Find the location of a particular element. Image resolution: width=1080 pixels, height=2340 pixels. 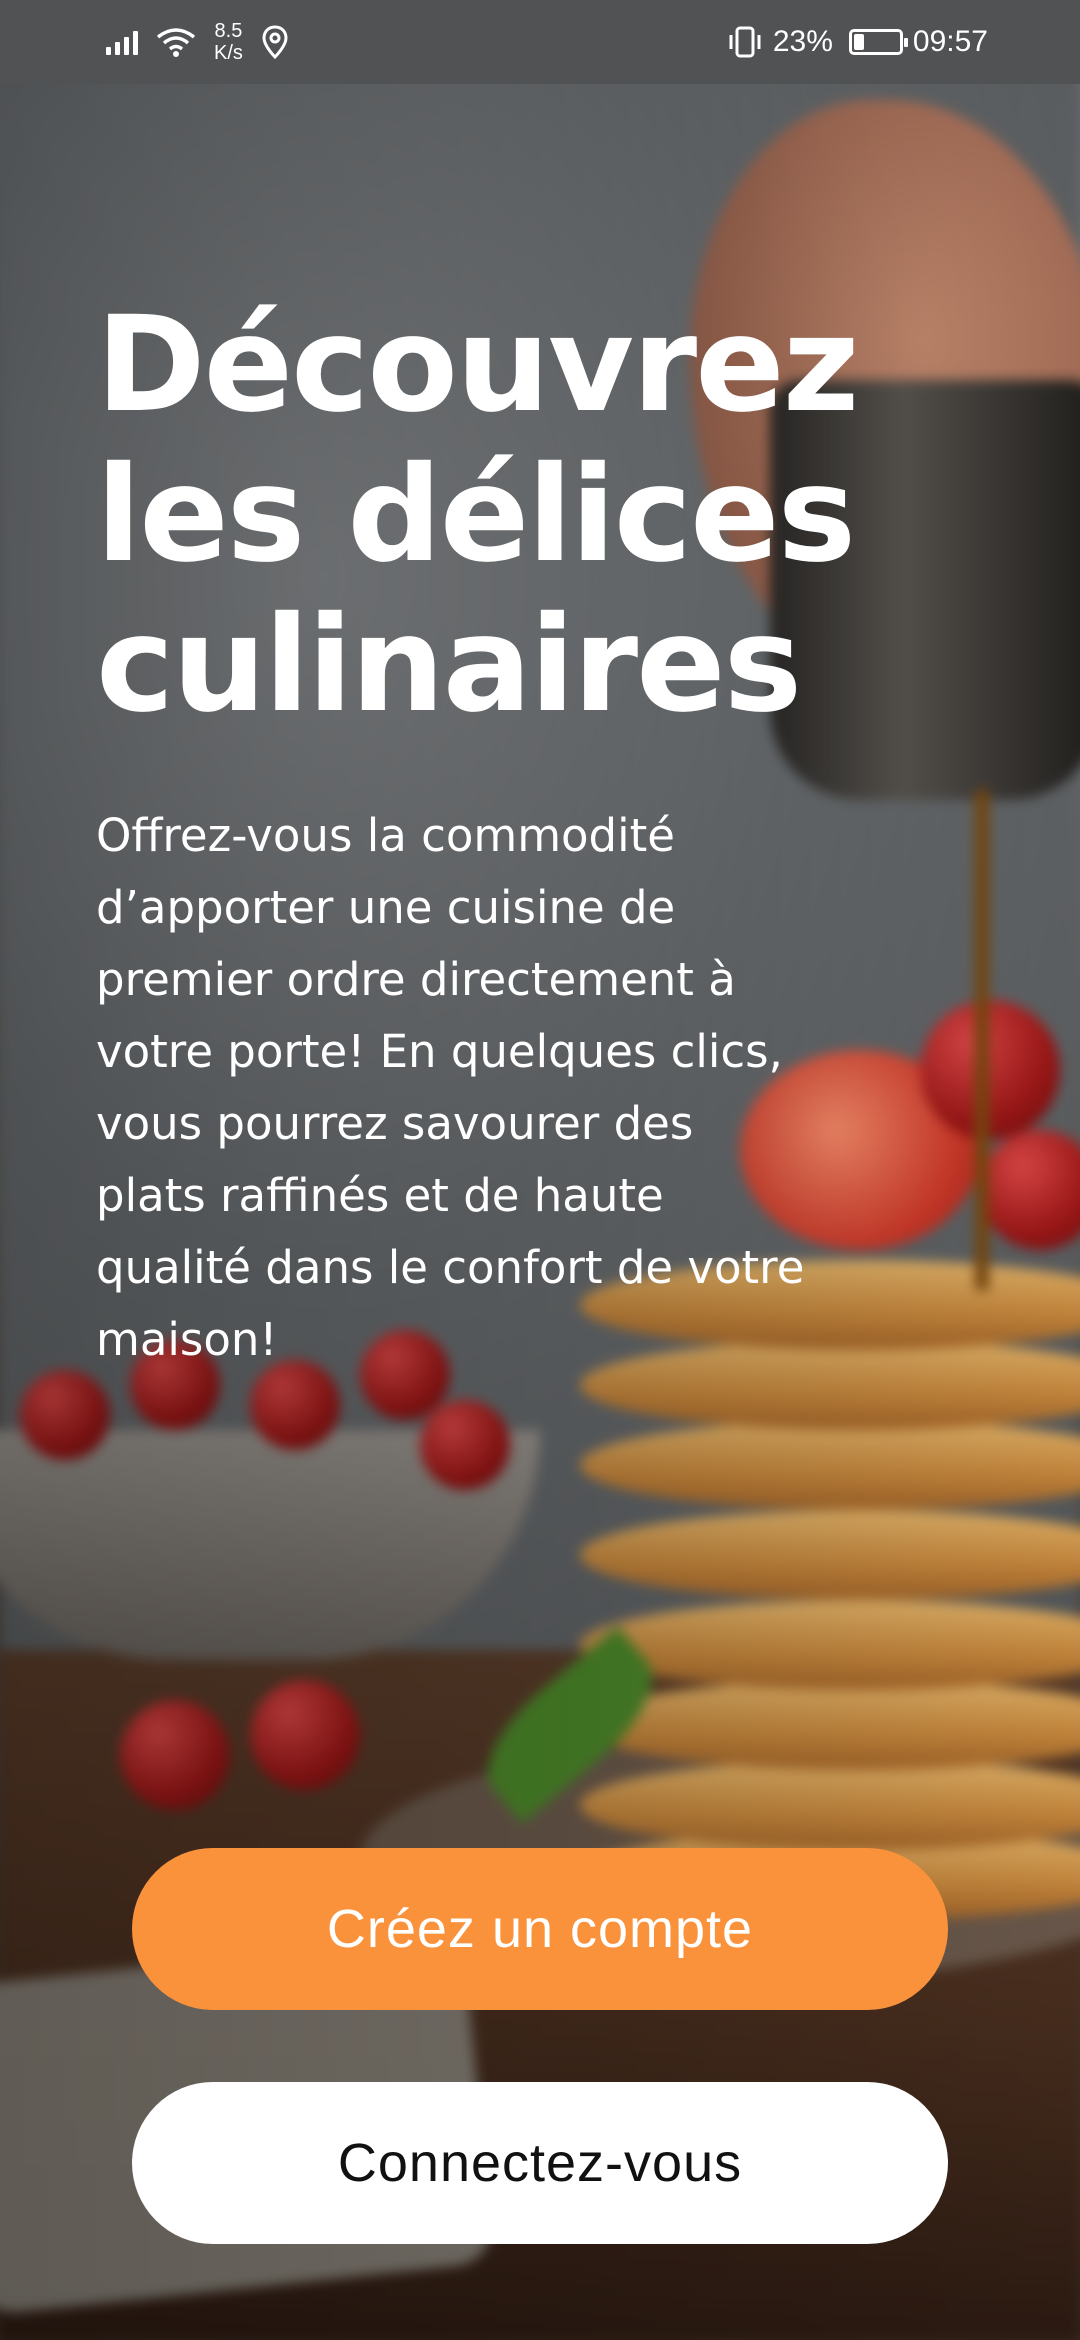

hero-title-line: les délices is located at coordinates (476, 515).